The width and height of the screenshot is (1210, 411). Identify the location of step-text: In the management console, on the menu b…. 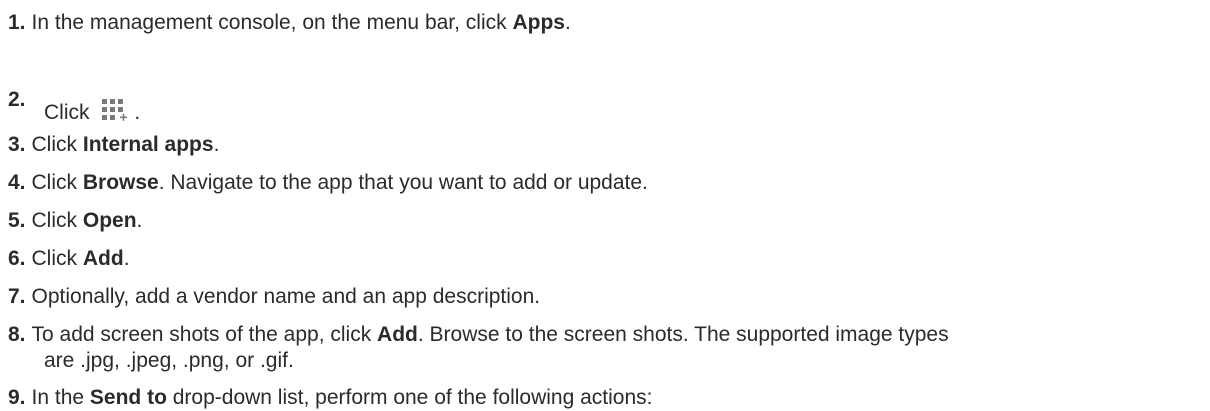
(272, 22).